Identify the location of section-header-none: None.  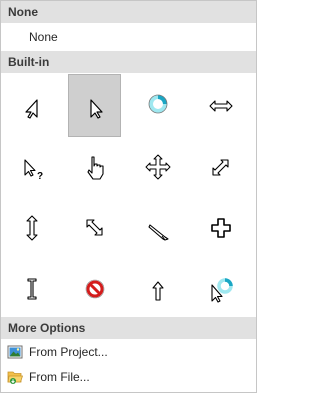
(128, 12).